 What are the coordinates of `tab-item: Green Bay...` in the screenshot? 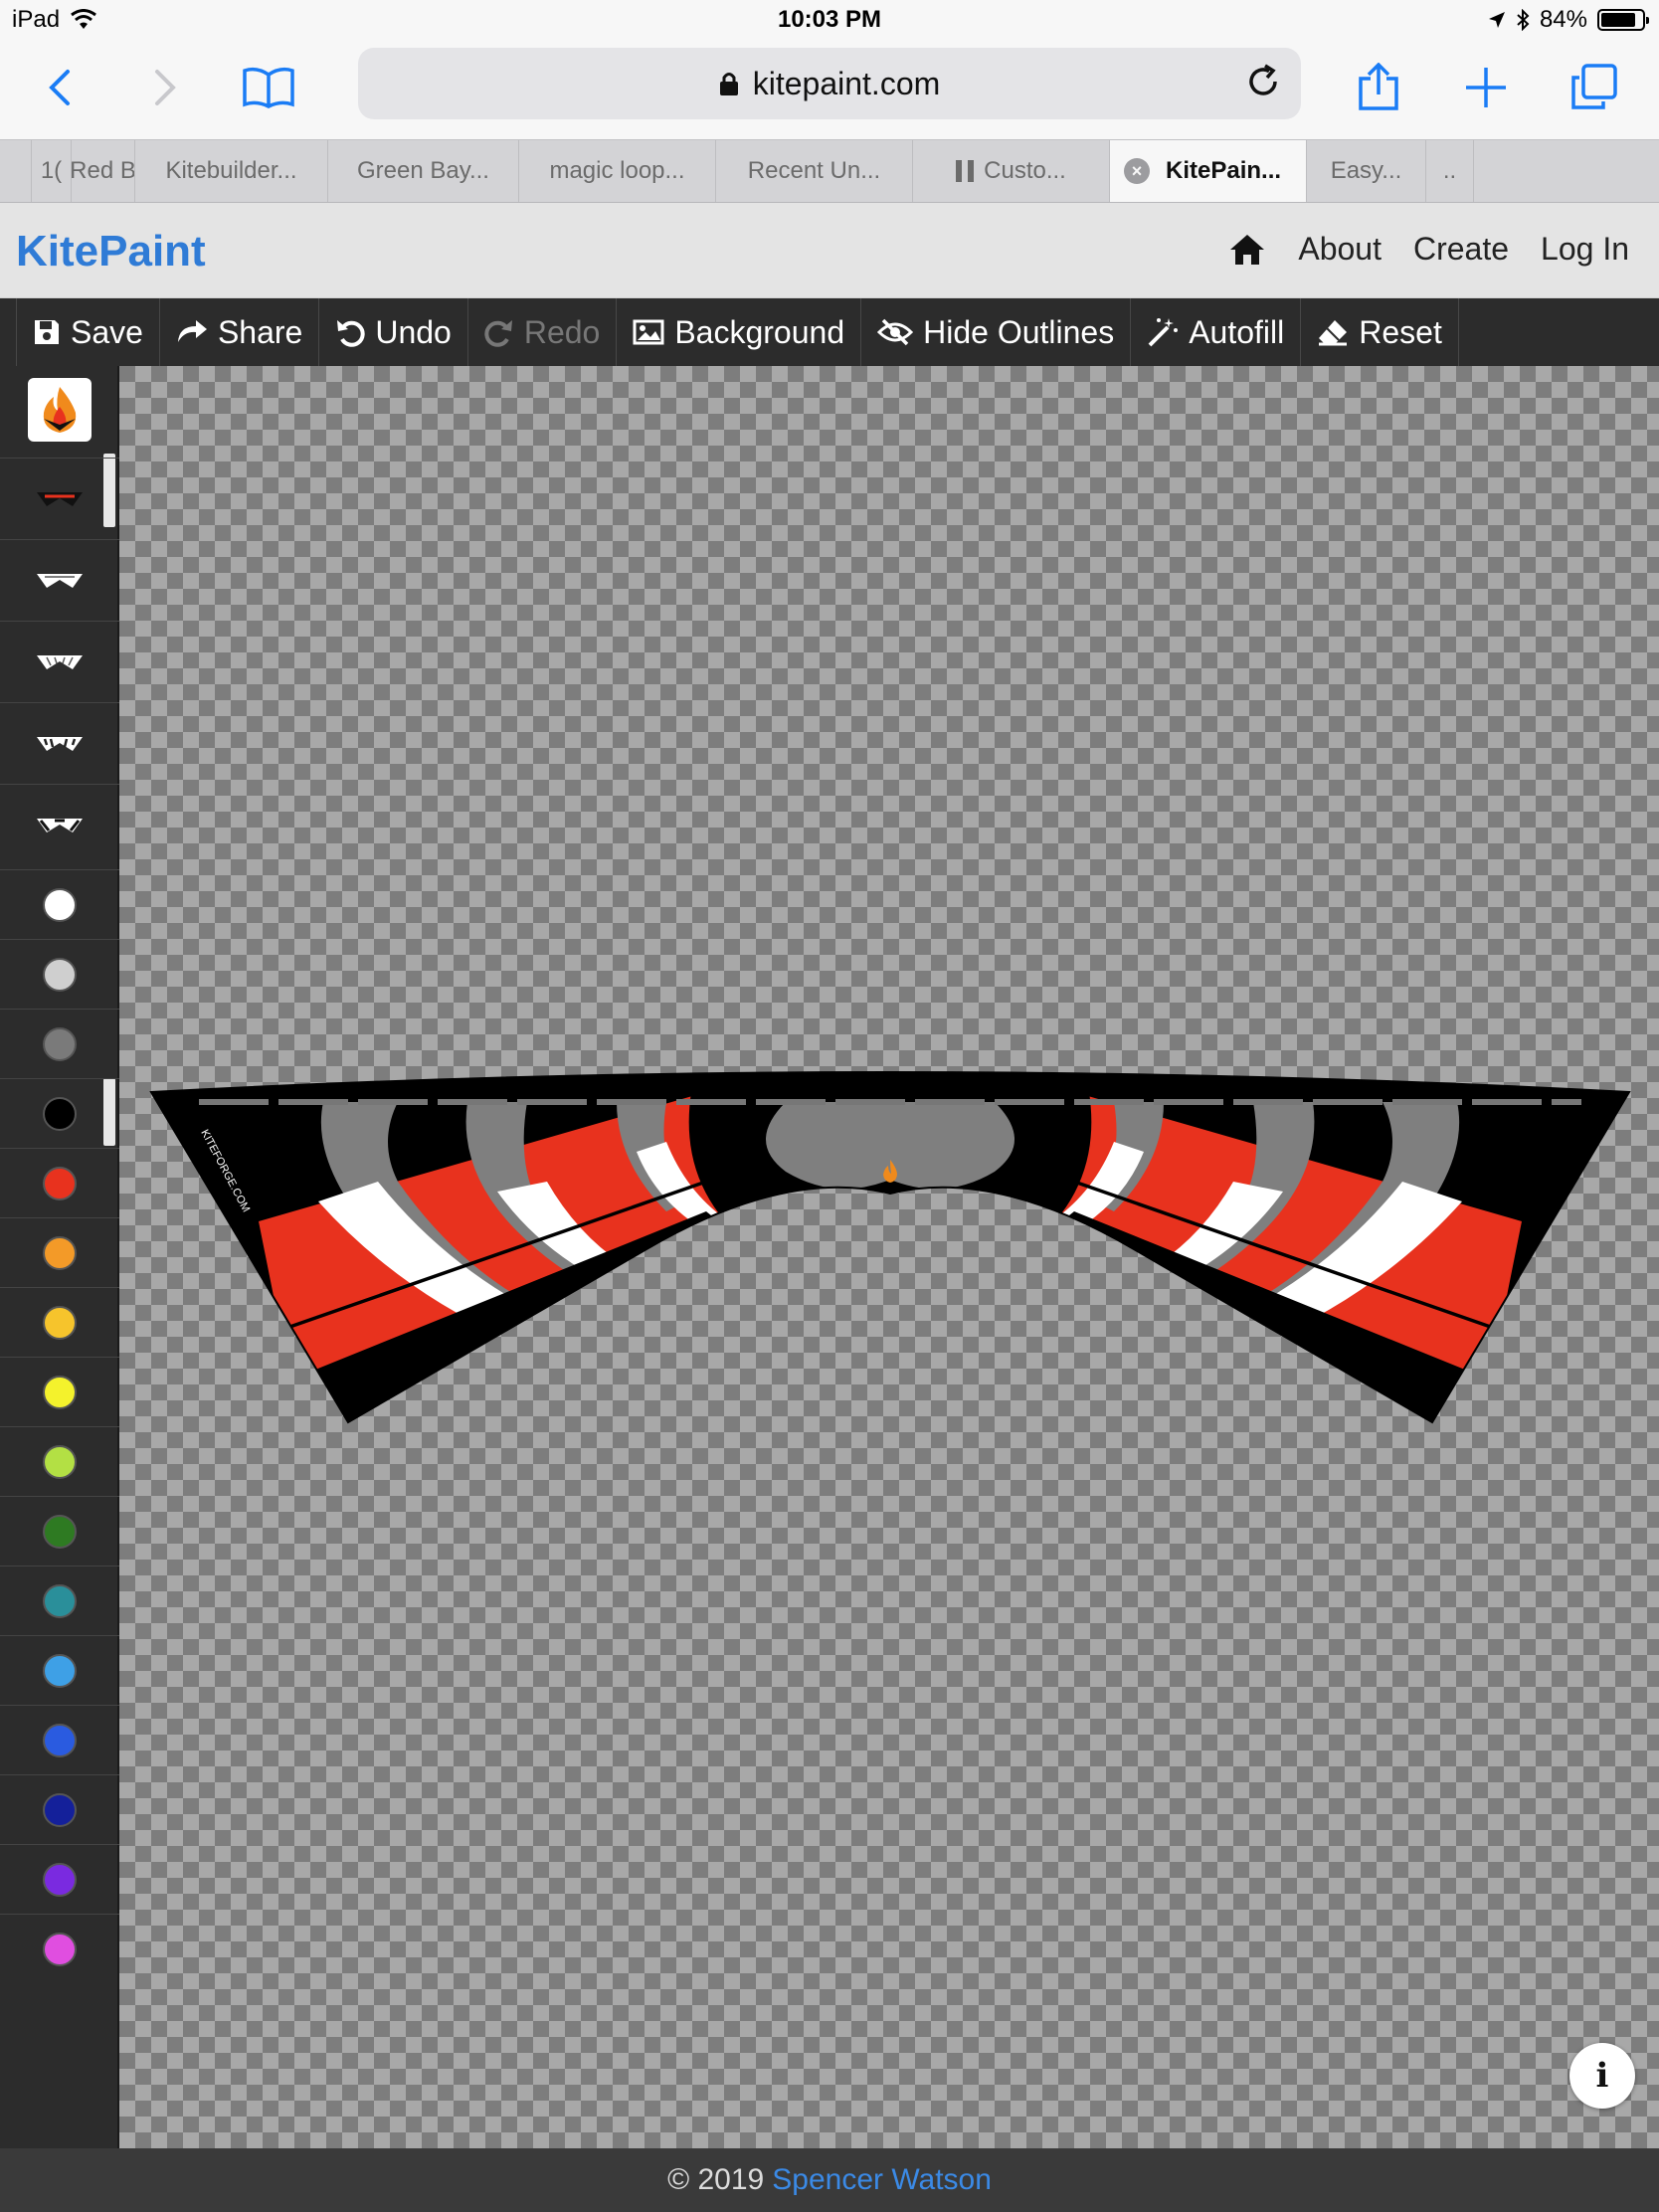 It's located at (423, 171).